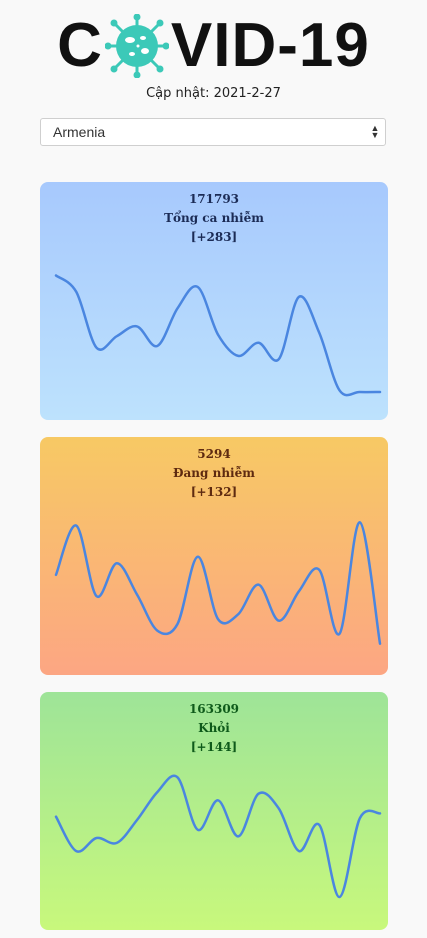 The image size is (427, 938). I want to click on total-trend-chart, so click(218, 335).